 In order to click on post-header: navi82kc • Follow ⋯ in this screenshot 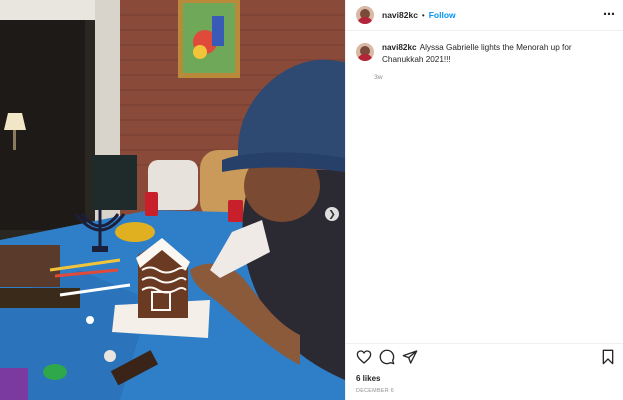, I will do `click(484, 15)`.